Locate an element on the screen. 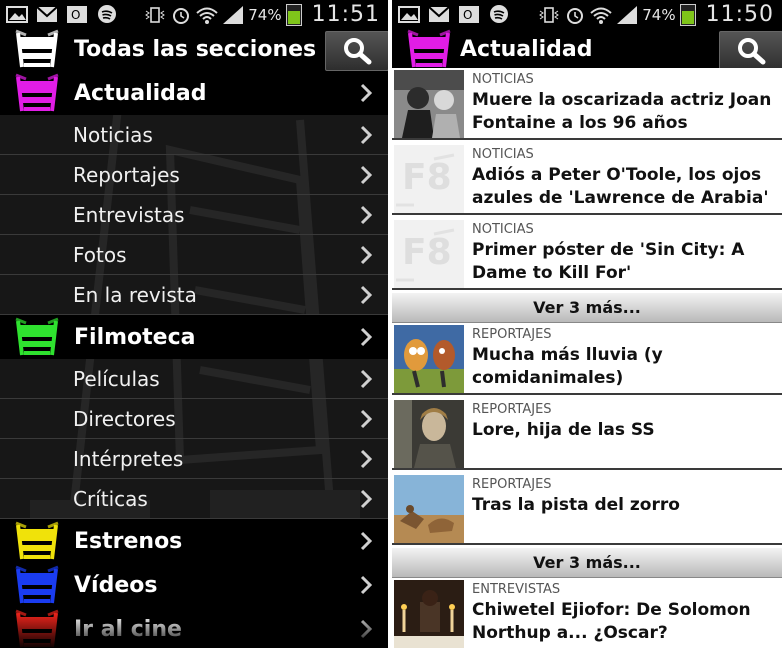  menu-label: Películas is located at coordinates (116, 378).